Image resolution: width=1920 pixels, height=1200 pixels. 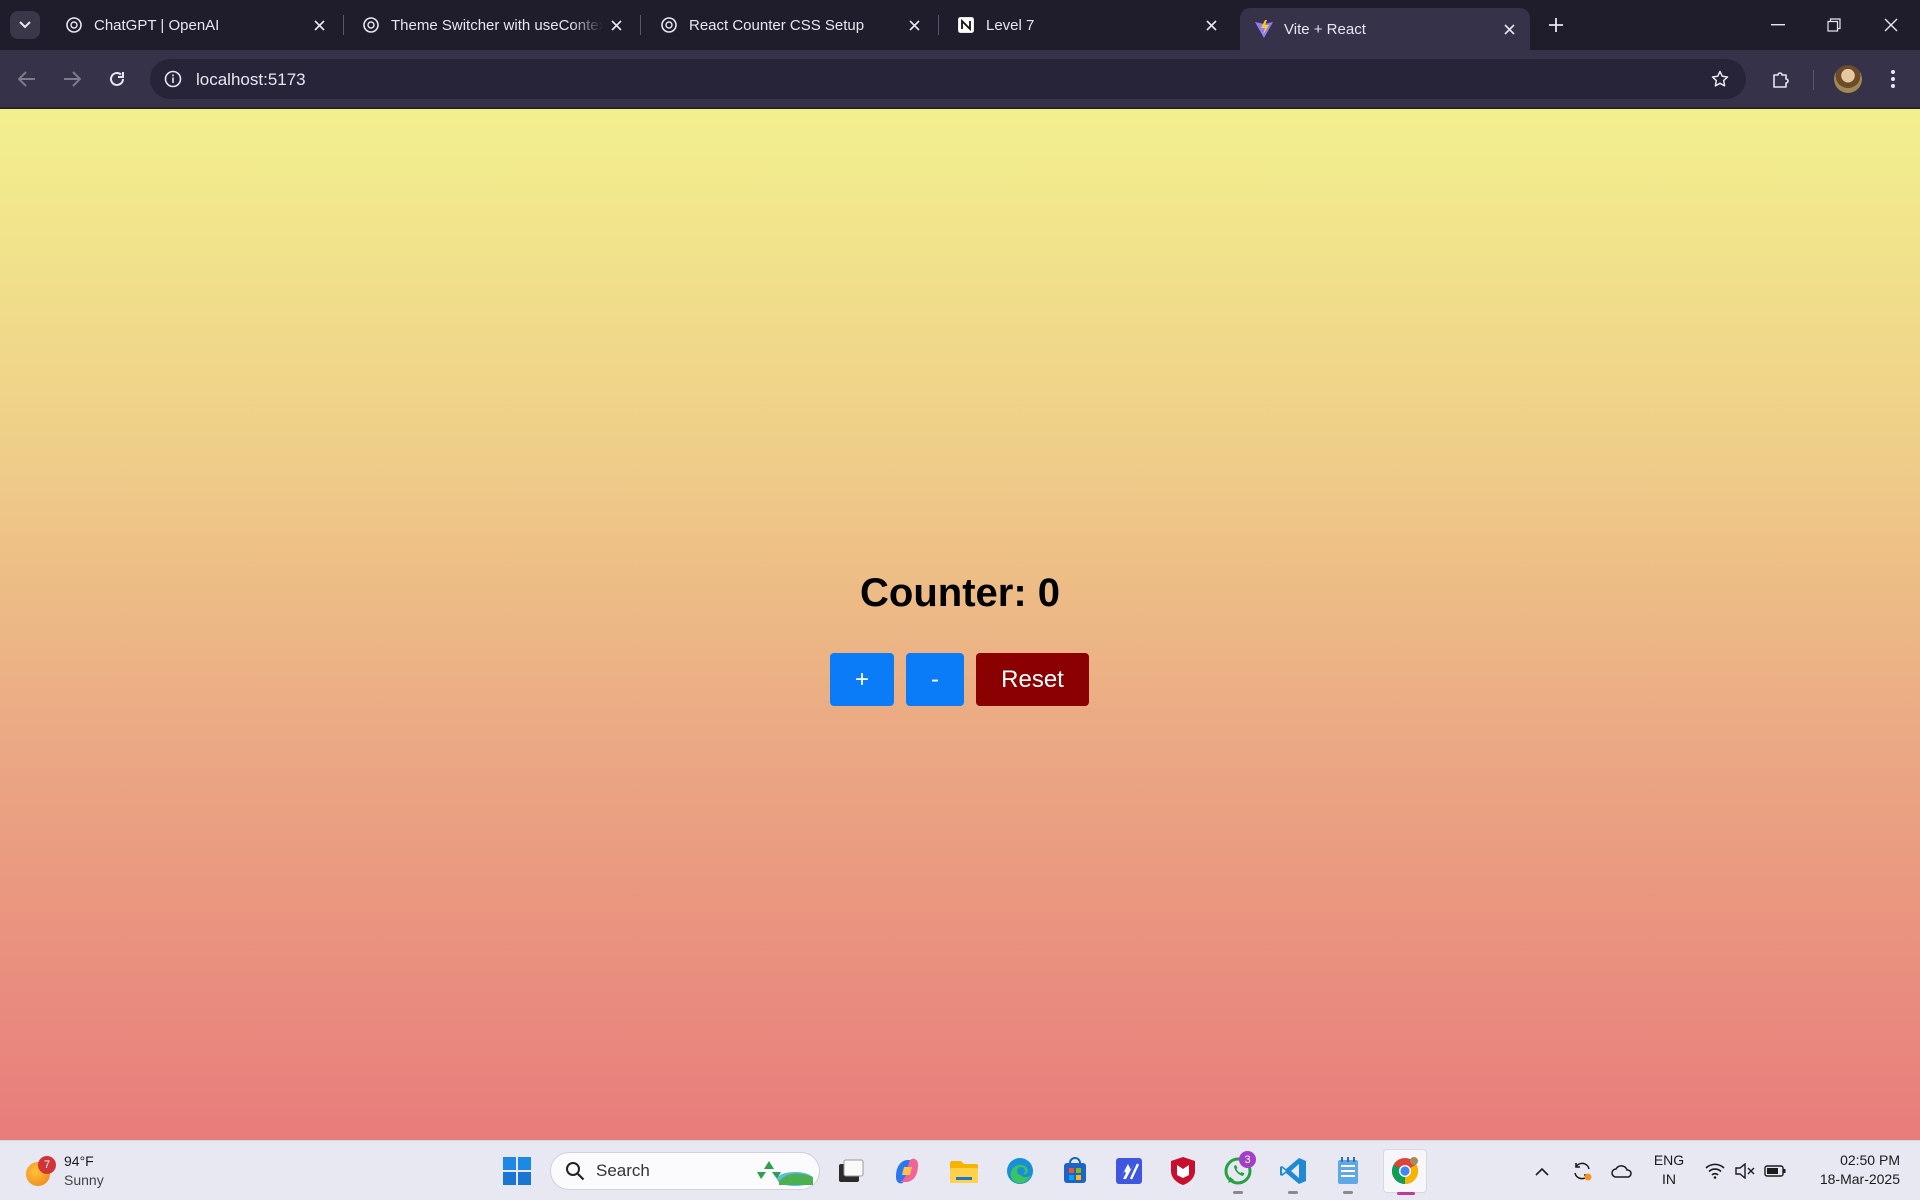 I want to click on minimize-icon, so click(x=1778, y=25).